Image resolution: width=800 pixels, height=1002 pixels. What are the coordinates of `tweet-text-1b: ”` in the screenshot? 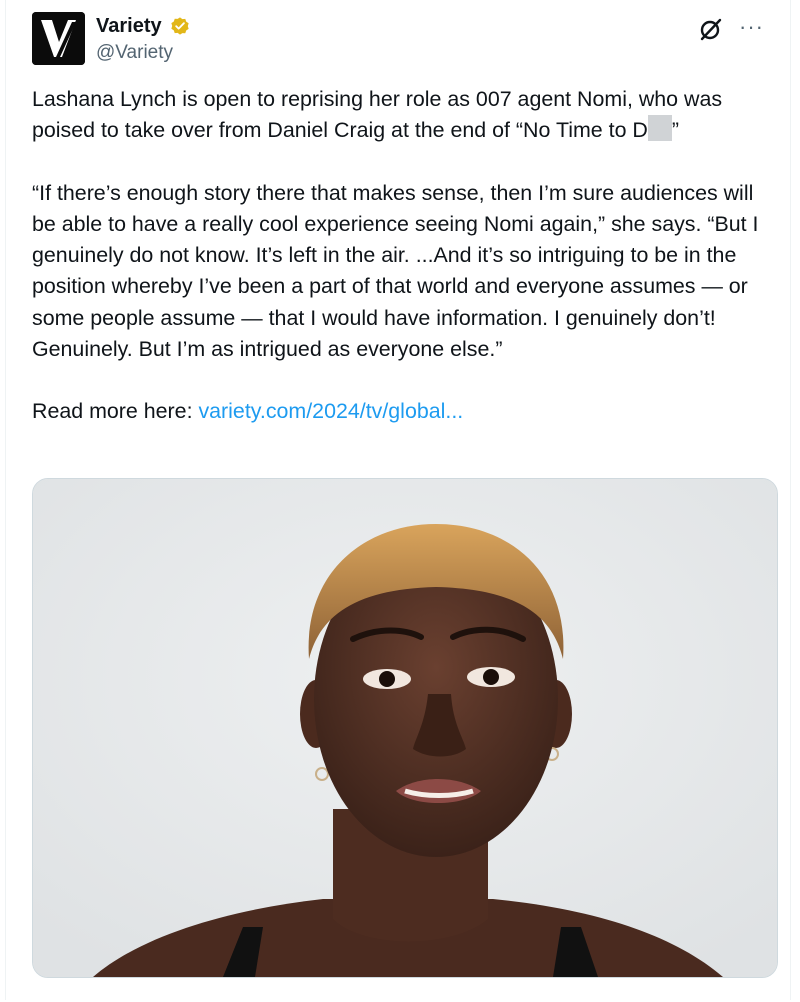 It's located at (675, 130).